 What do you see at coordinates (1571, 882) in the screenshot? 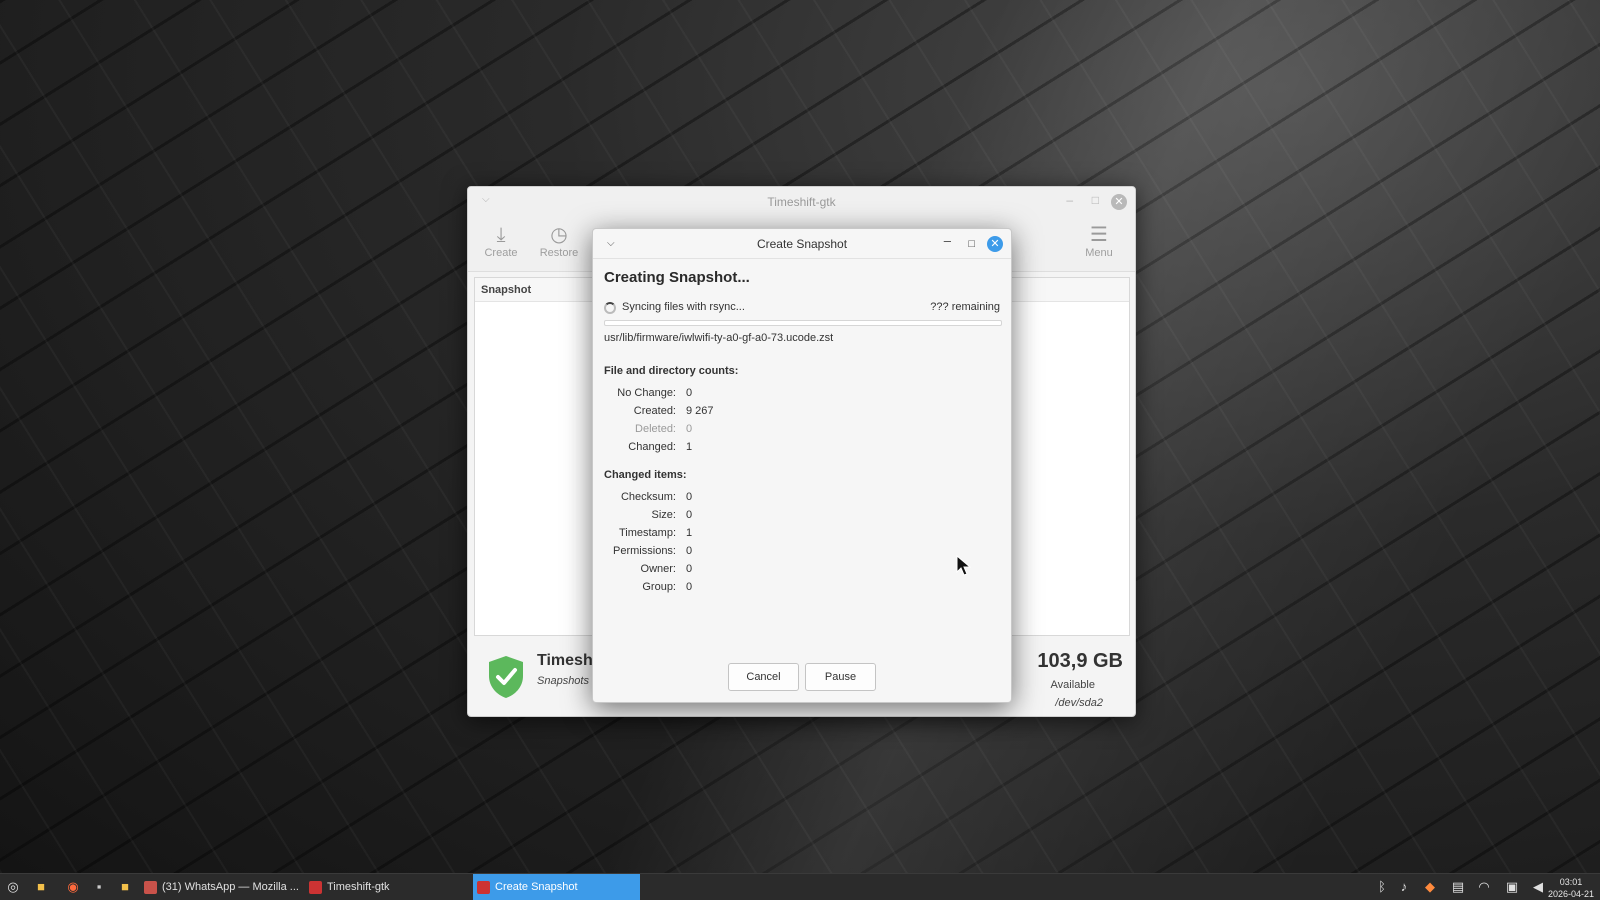
I see `clock-time: 03:01` at bounding box center [1571, 882].